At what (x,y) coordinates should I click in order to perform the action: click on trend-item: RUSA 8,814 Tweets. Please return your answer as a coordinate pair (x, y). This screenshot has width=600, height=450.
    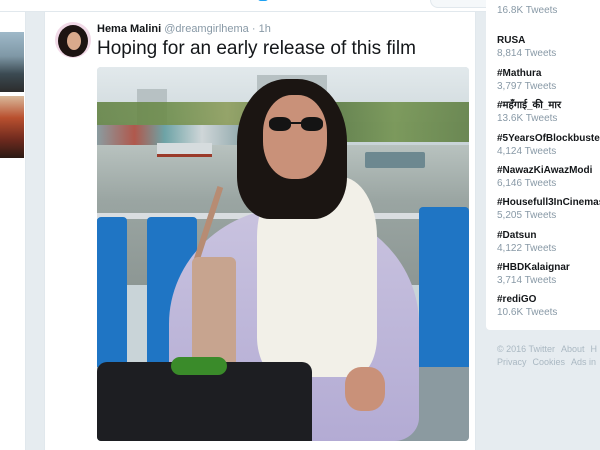
    Looking at the image, I should click on (526, 47).